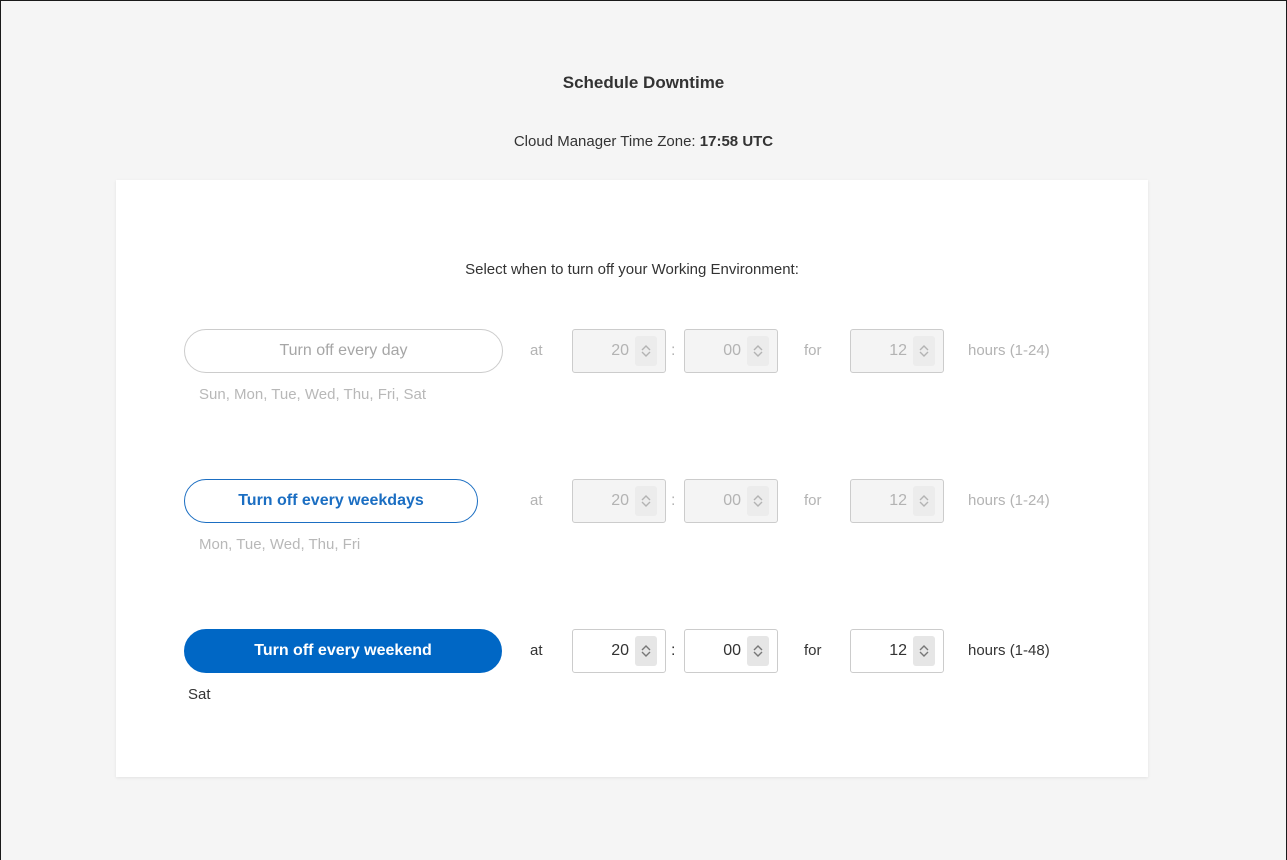  Describe the element at coordinates (1009, 650) in the screenshot. I see `hours-range-label: hours (1-48)` at that location.